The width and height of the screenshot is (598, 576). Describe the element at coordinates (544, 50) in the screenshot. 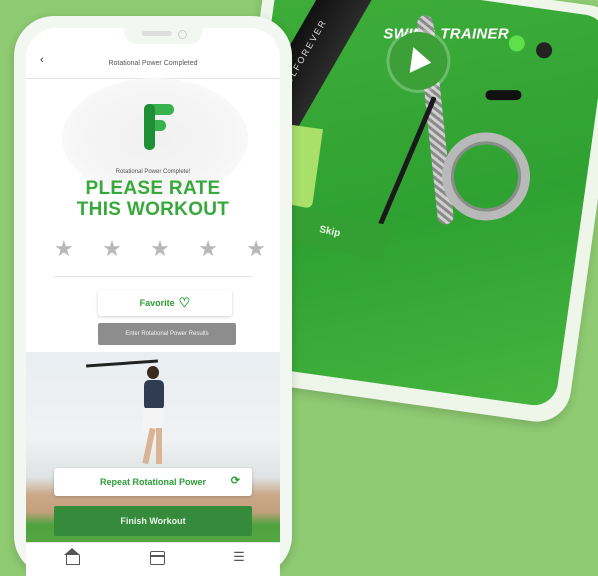

I see `black-ball-image` at that location.